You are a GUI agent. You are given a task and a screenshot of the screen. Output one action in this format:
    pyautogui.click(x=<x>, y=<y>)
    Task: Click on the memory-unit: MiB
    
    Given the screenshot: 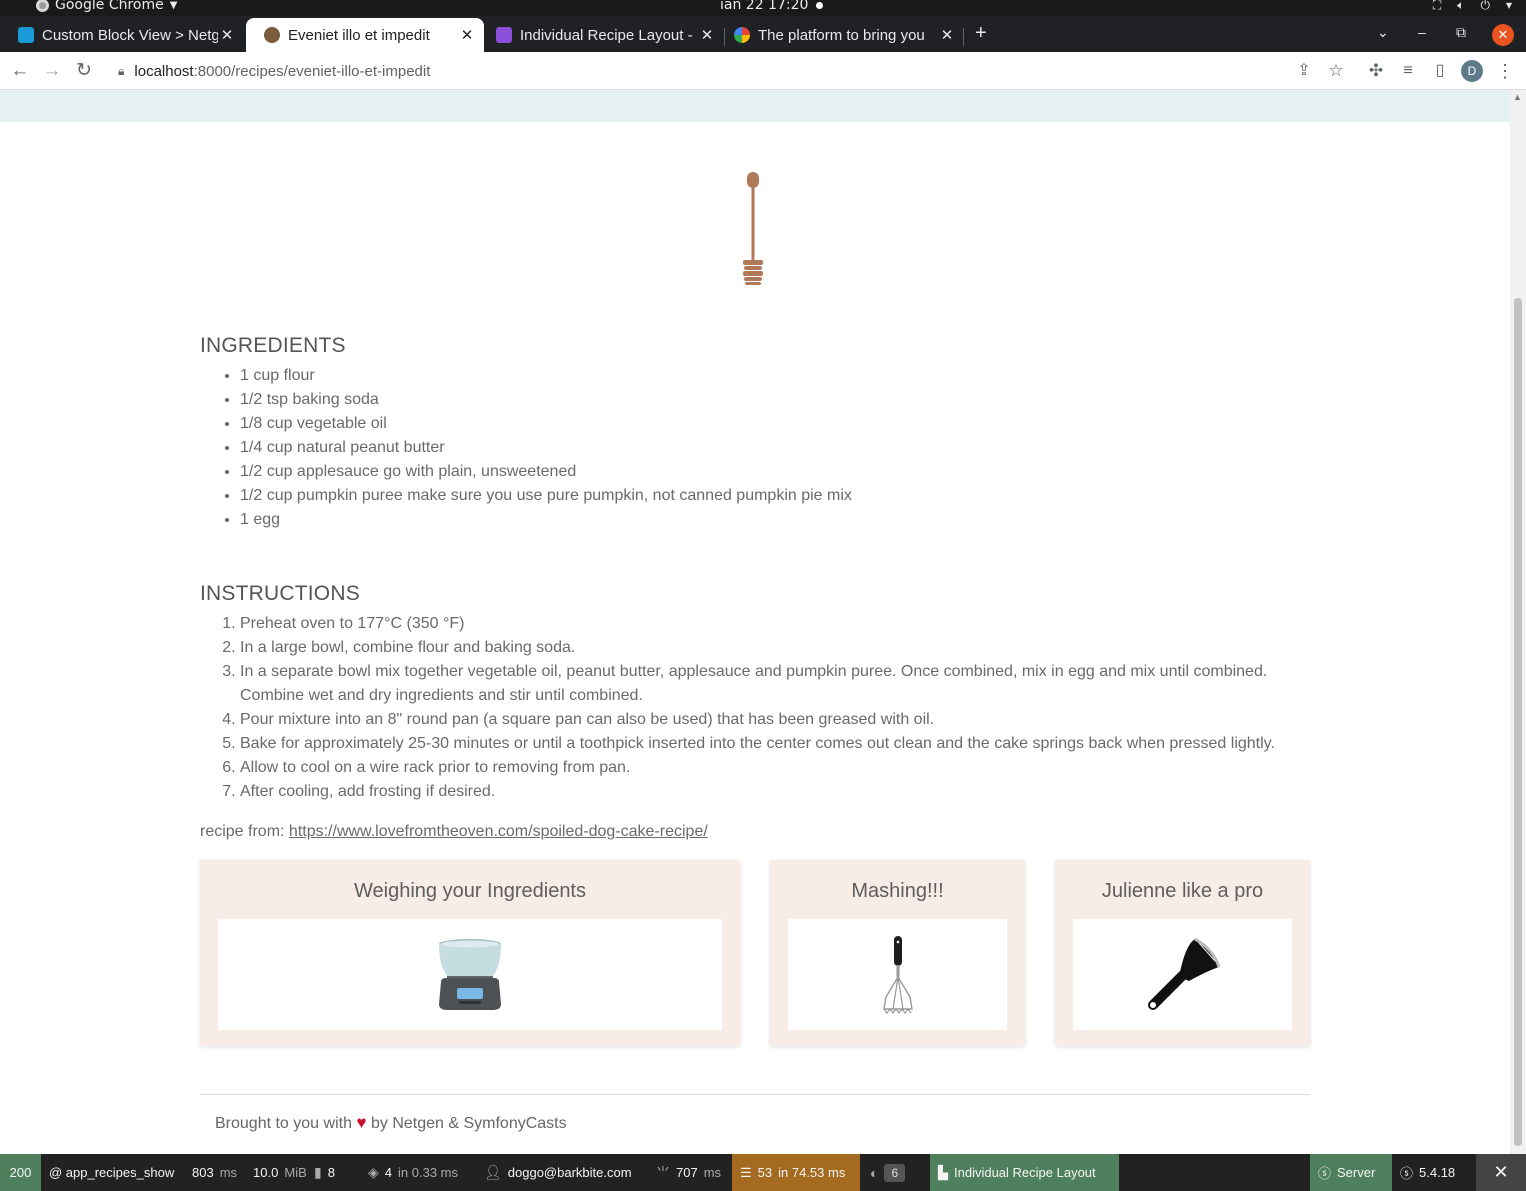 What is the action you would take?
    pyautogui.click(x=295, y=1172)
    